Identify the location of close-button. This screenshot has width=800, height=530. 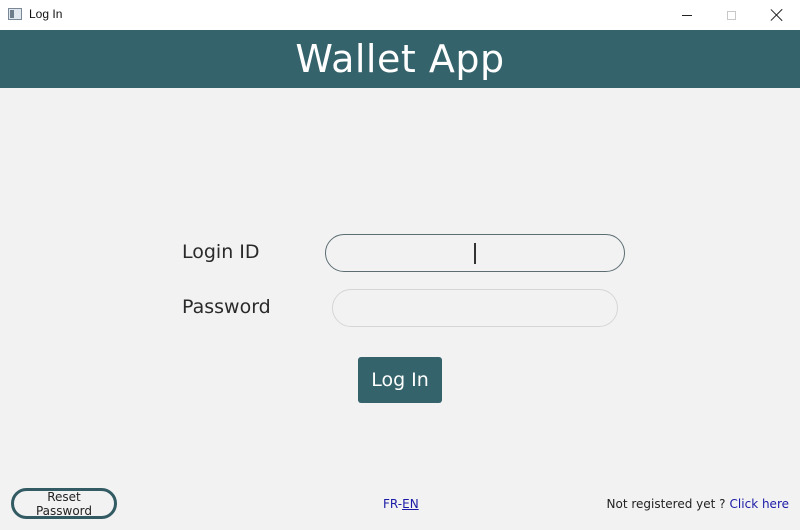
(777, 15).